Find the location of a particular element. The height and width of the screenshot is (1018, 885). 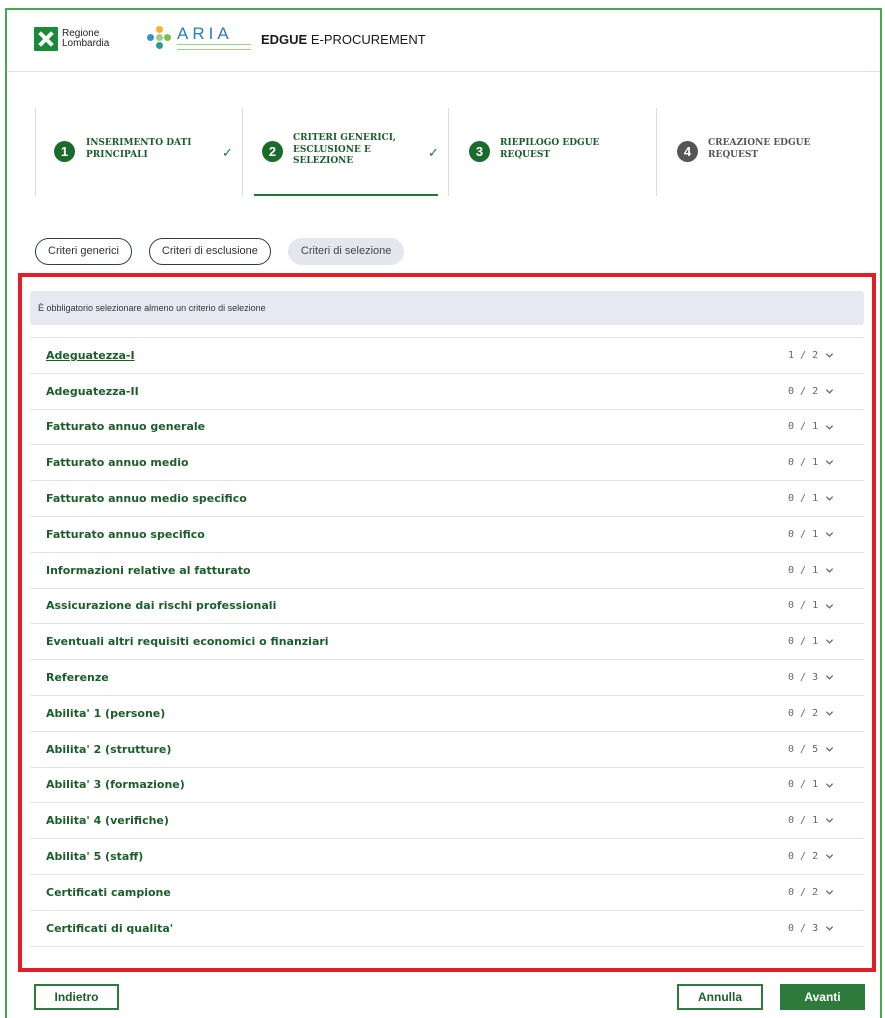

app-title: EDGUE E-PROCUREMENT is located at coordinates (343, 39).